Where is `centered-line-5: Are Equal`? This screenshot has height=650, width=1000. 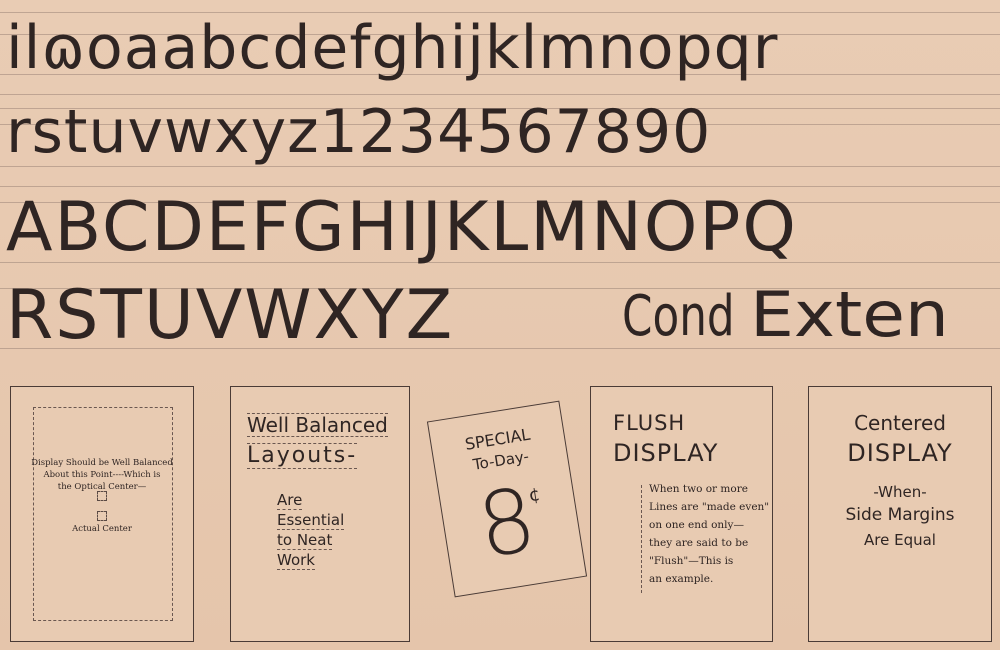 centered-line-5: Are Equal is located at coordinates (900, 540).